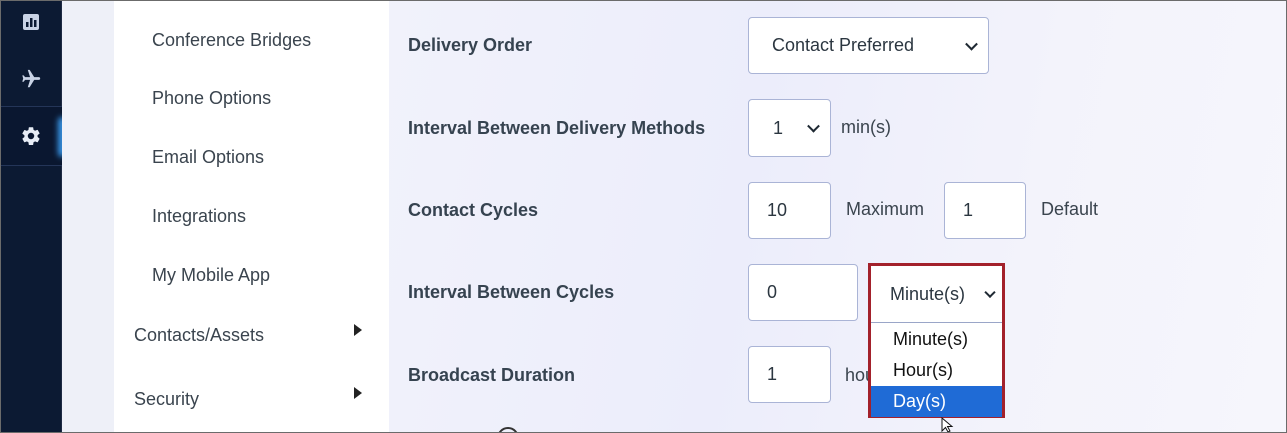 This screenshot has height=433, width=1287. What do you see at coordinates (88, 216) in the screenshot?
I see `nav-gutter` at bounding box center [88, 216].